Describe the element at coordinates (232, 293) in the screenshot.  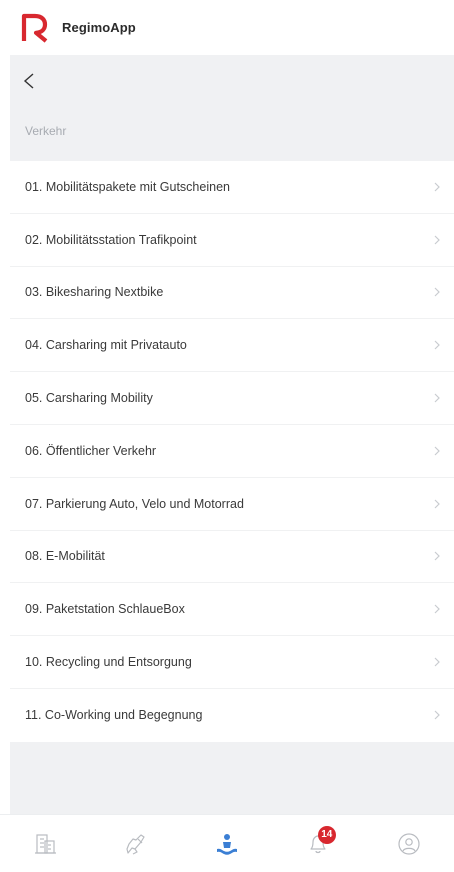
I see `menu-item-bikesharing: 03. Bikesharing Nextbike` at that location.